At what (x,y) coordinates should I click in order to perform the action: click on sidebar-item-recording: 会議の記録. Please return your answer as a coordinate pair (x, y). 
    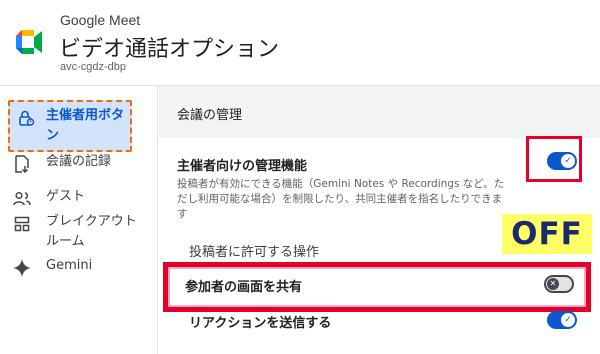
    Looking at the image, I should click on (82, 163).